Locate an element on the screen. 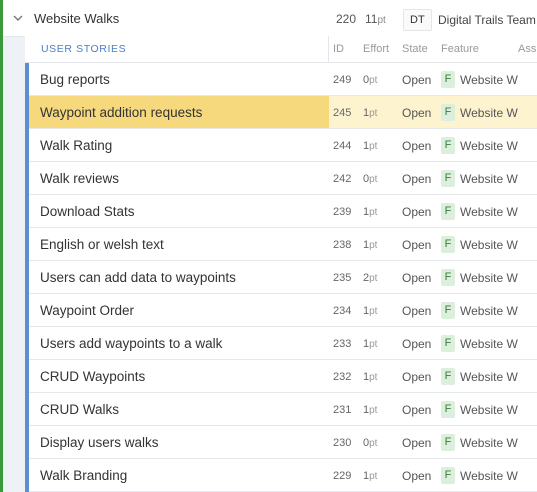 The width and height of the screenshot is (537, 492). story-title-cell: Download Stats is located at coordinates (179, 211).